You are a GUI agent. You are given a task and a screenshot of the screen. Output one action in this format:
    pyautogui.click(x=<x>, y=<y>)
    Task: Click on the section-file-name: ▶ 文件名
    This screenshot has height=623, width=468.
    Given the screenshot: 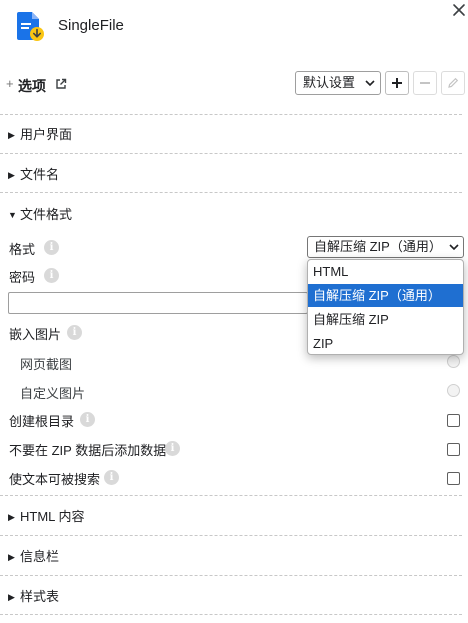 What is the action you would take?
    pyautogui.click(x=33, y=174)
    